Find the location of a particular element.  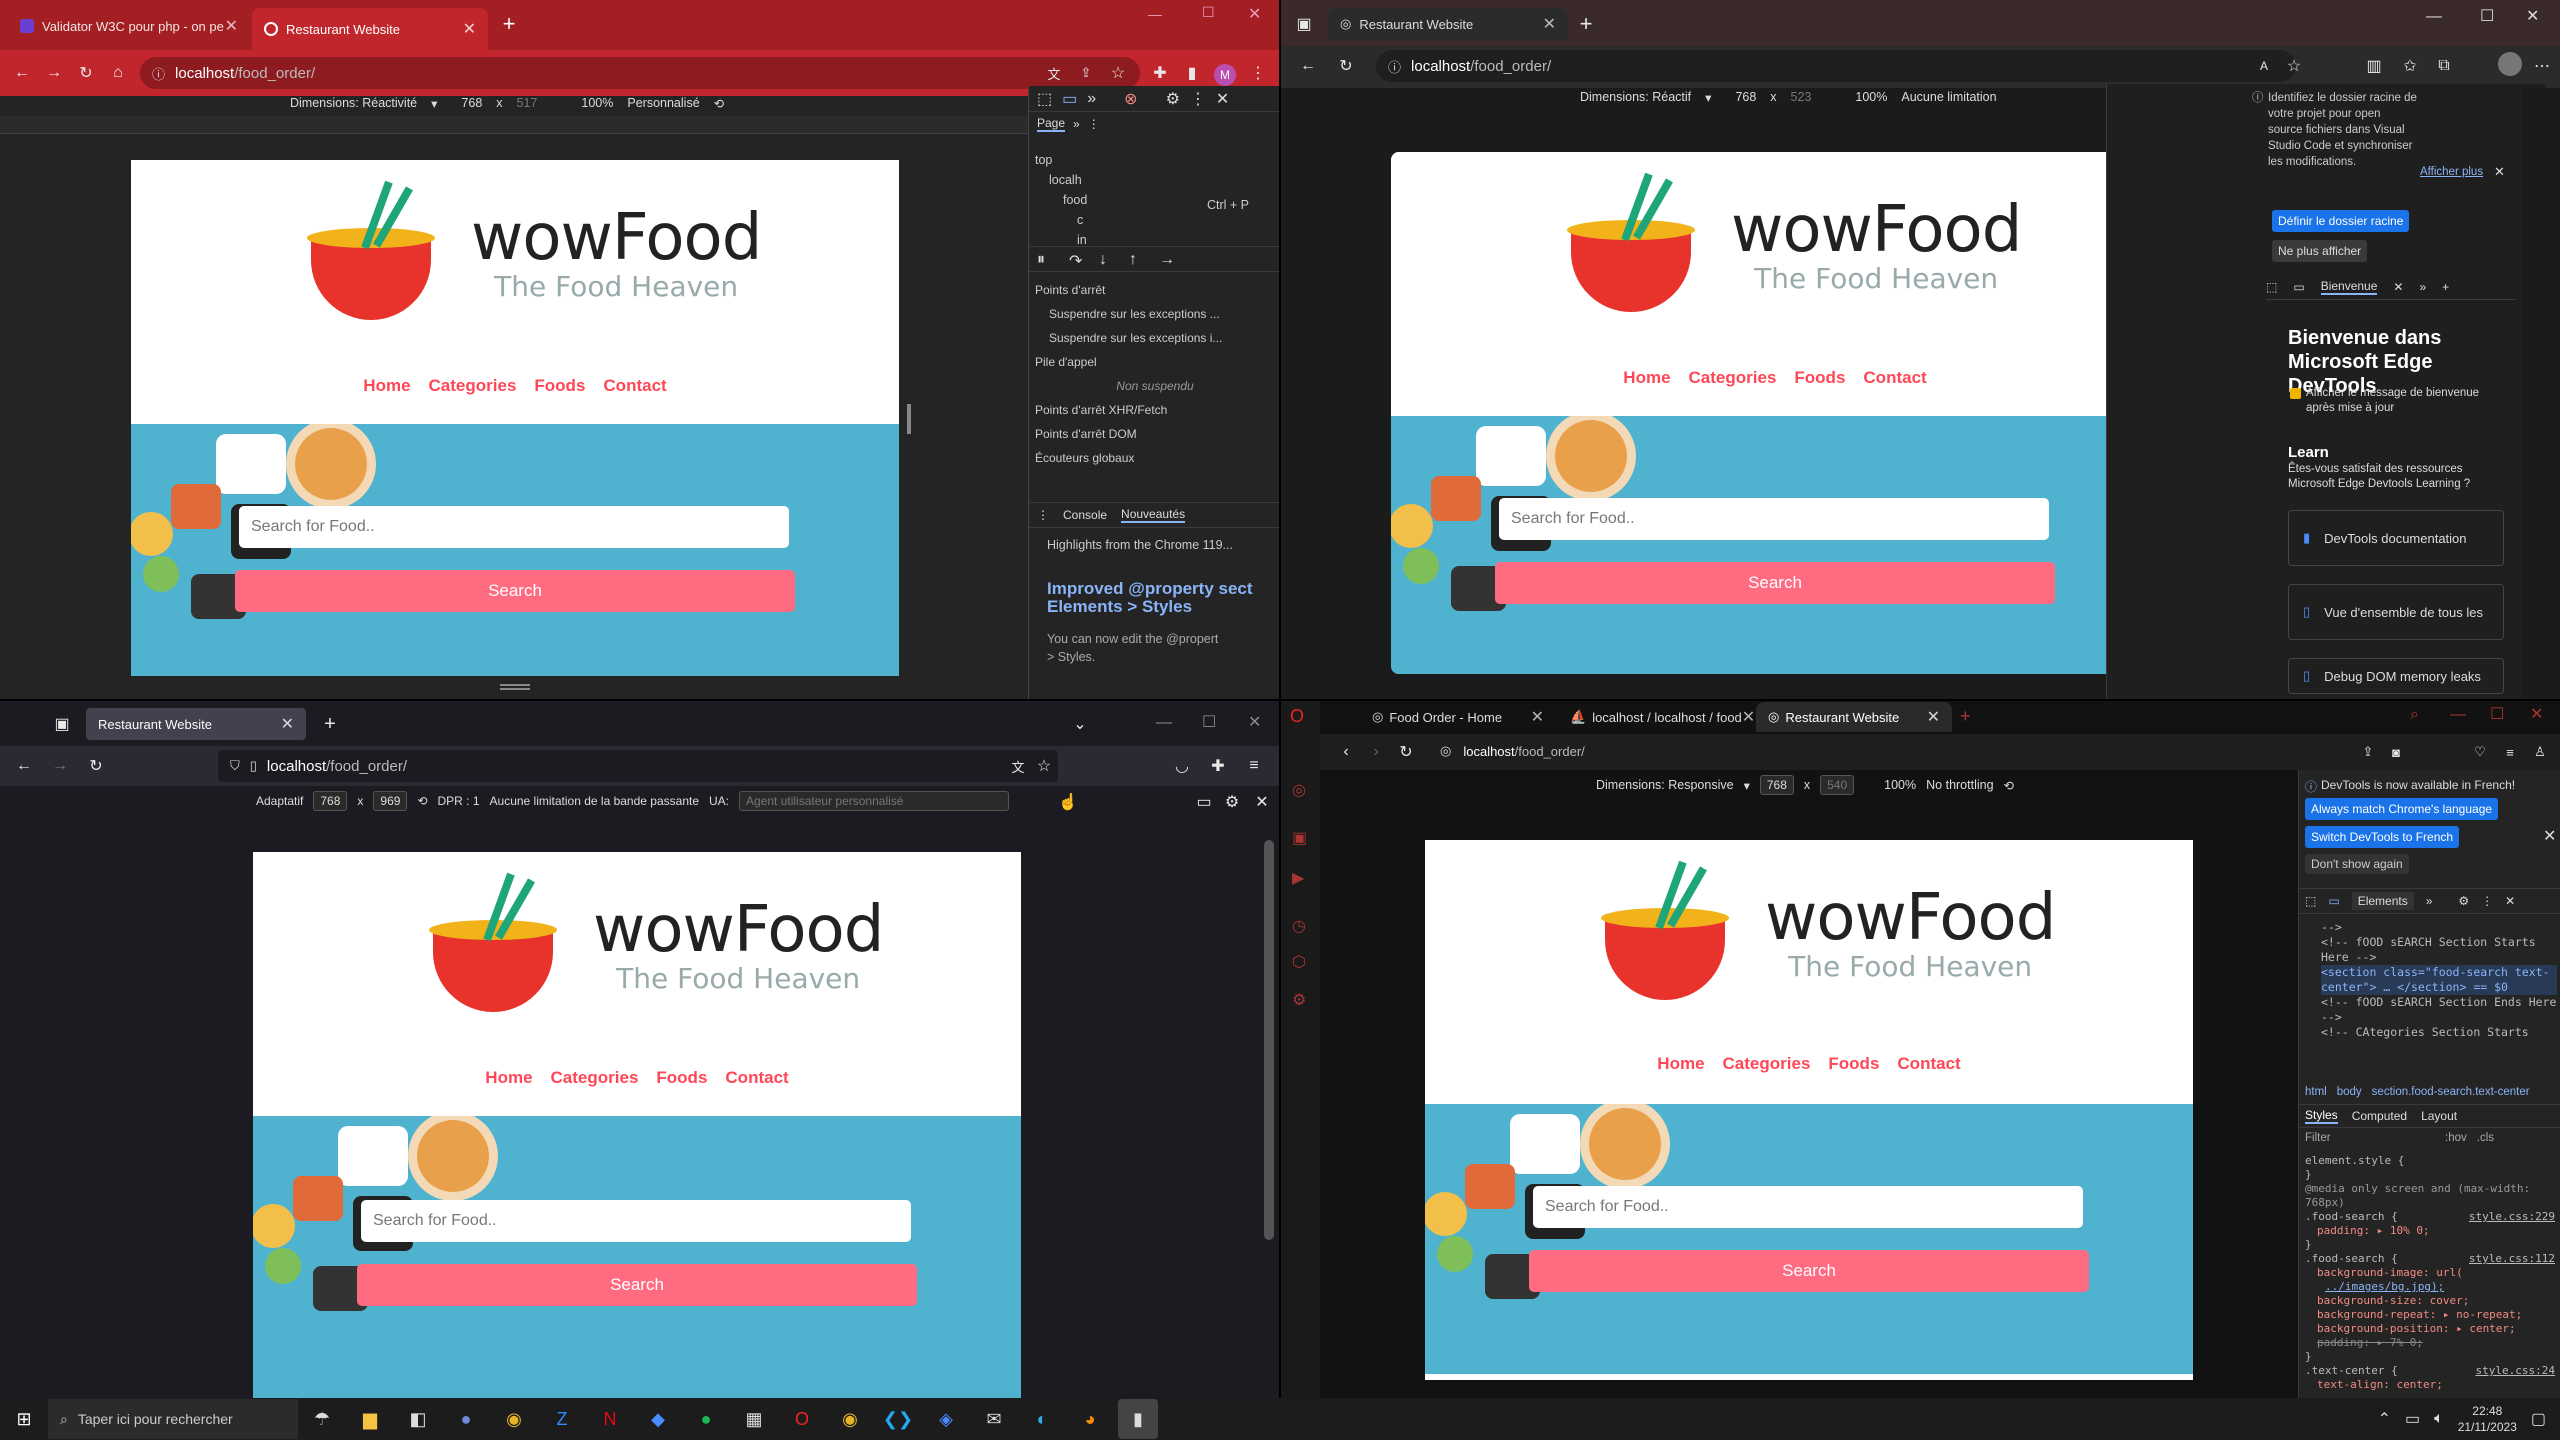

discord-icon: ● is located at coordinates (466, 1419).